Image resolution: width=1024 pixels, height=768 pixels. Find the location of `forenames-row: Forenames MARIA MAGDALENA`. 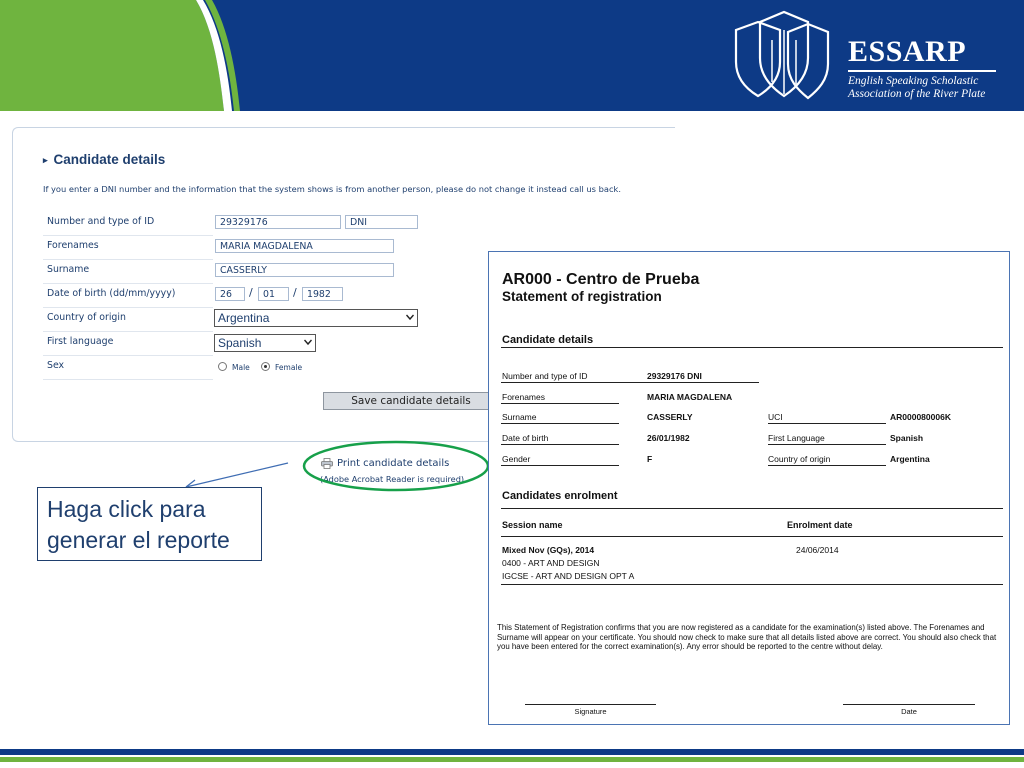

forenames-row: Forenames MARIA MAGDALENA is located at coordinates (263, 248).